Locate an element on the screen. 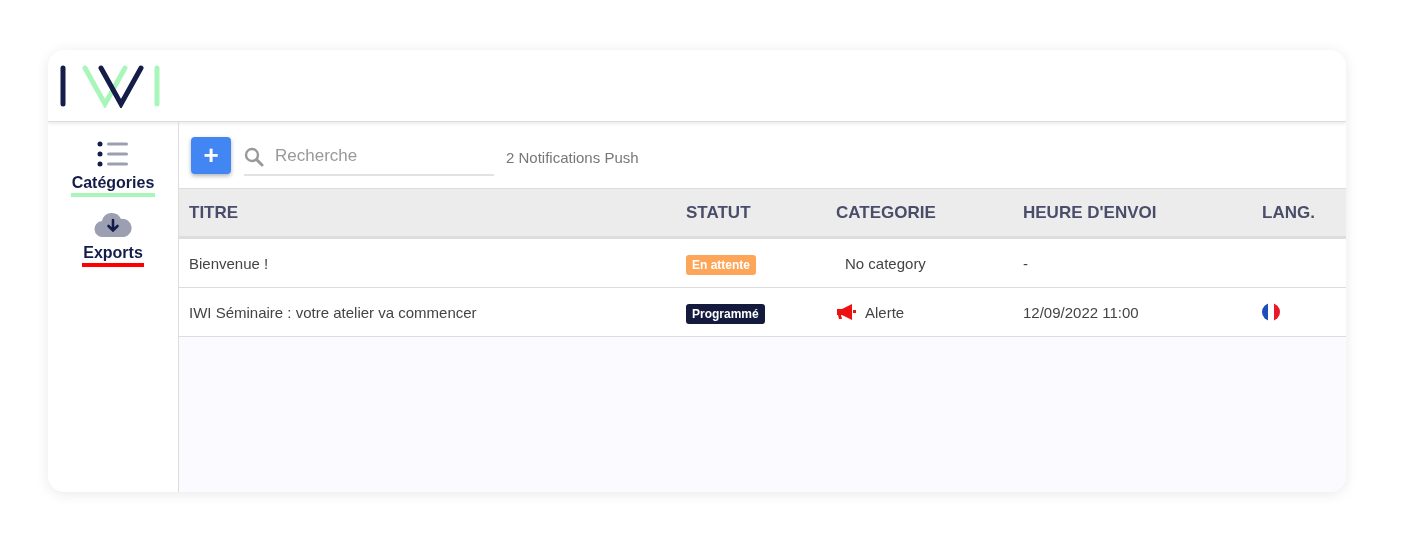 This screenshot has height=560, width=1411. search-field: Recherche is located at coordinates (369, 157).